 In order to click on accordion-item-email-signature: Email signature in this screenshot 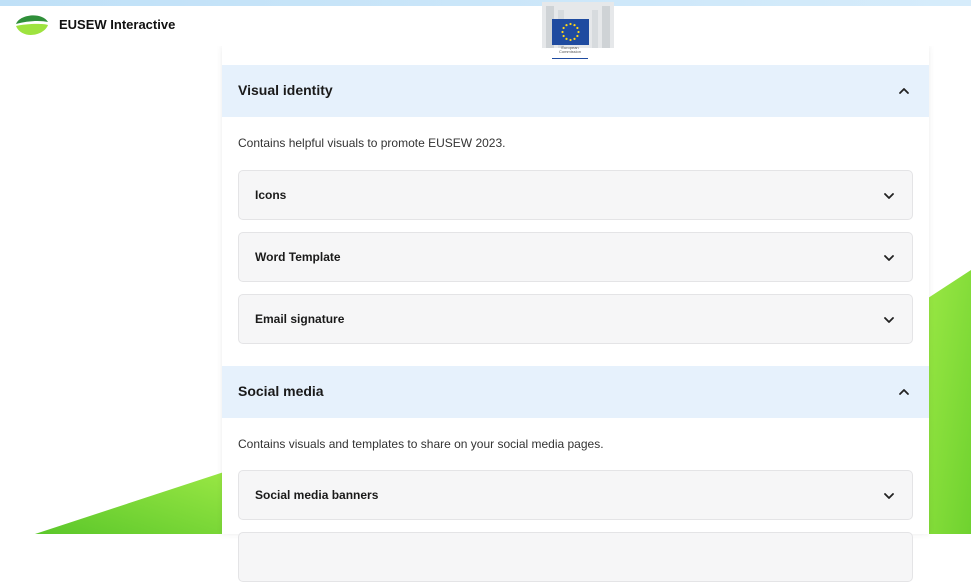, I will do `click(575, 319)`.